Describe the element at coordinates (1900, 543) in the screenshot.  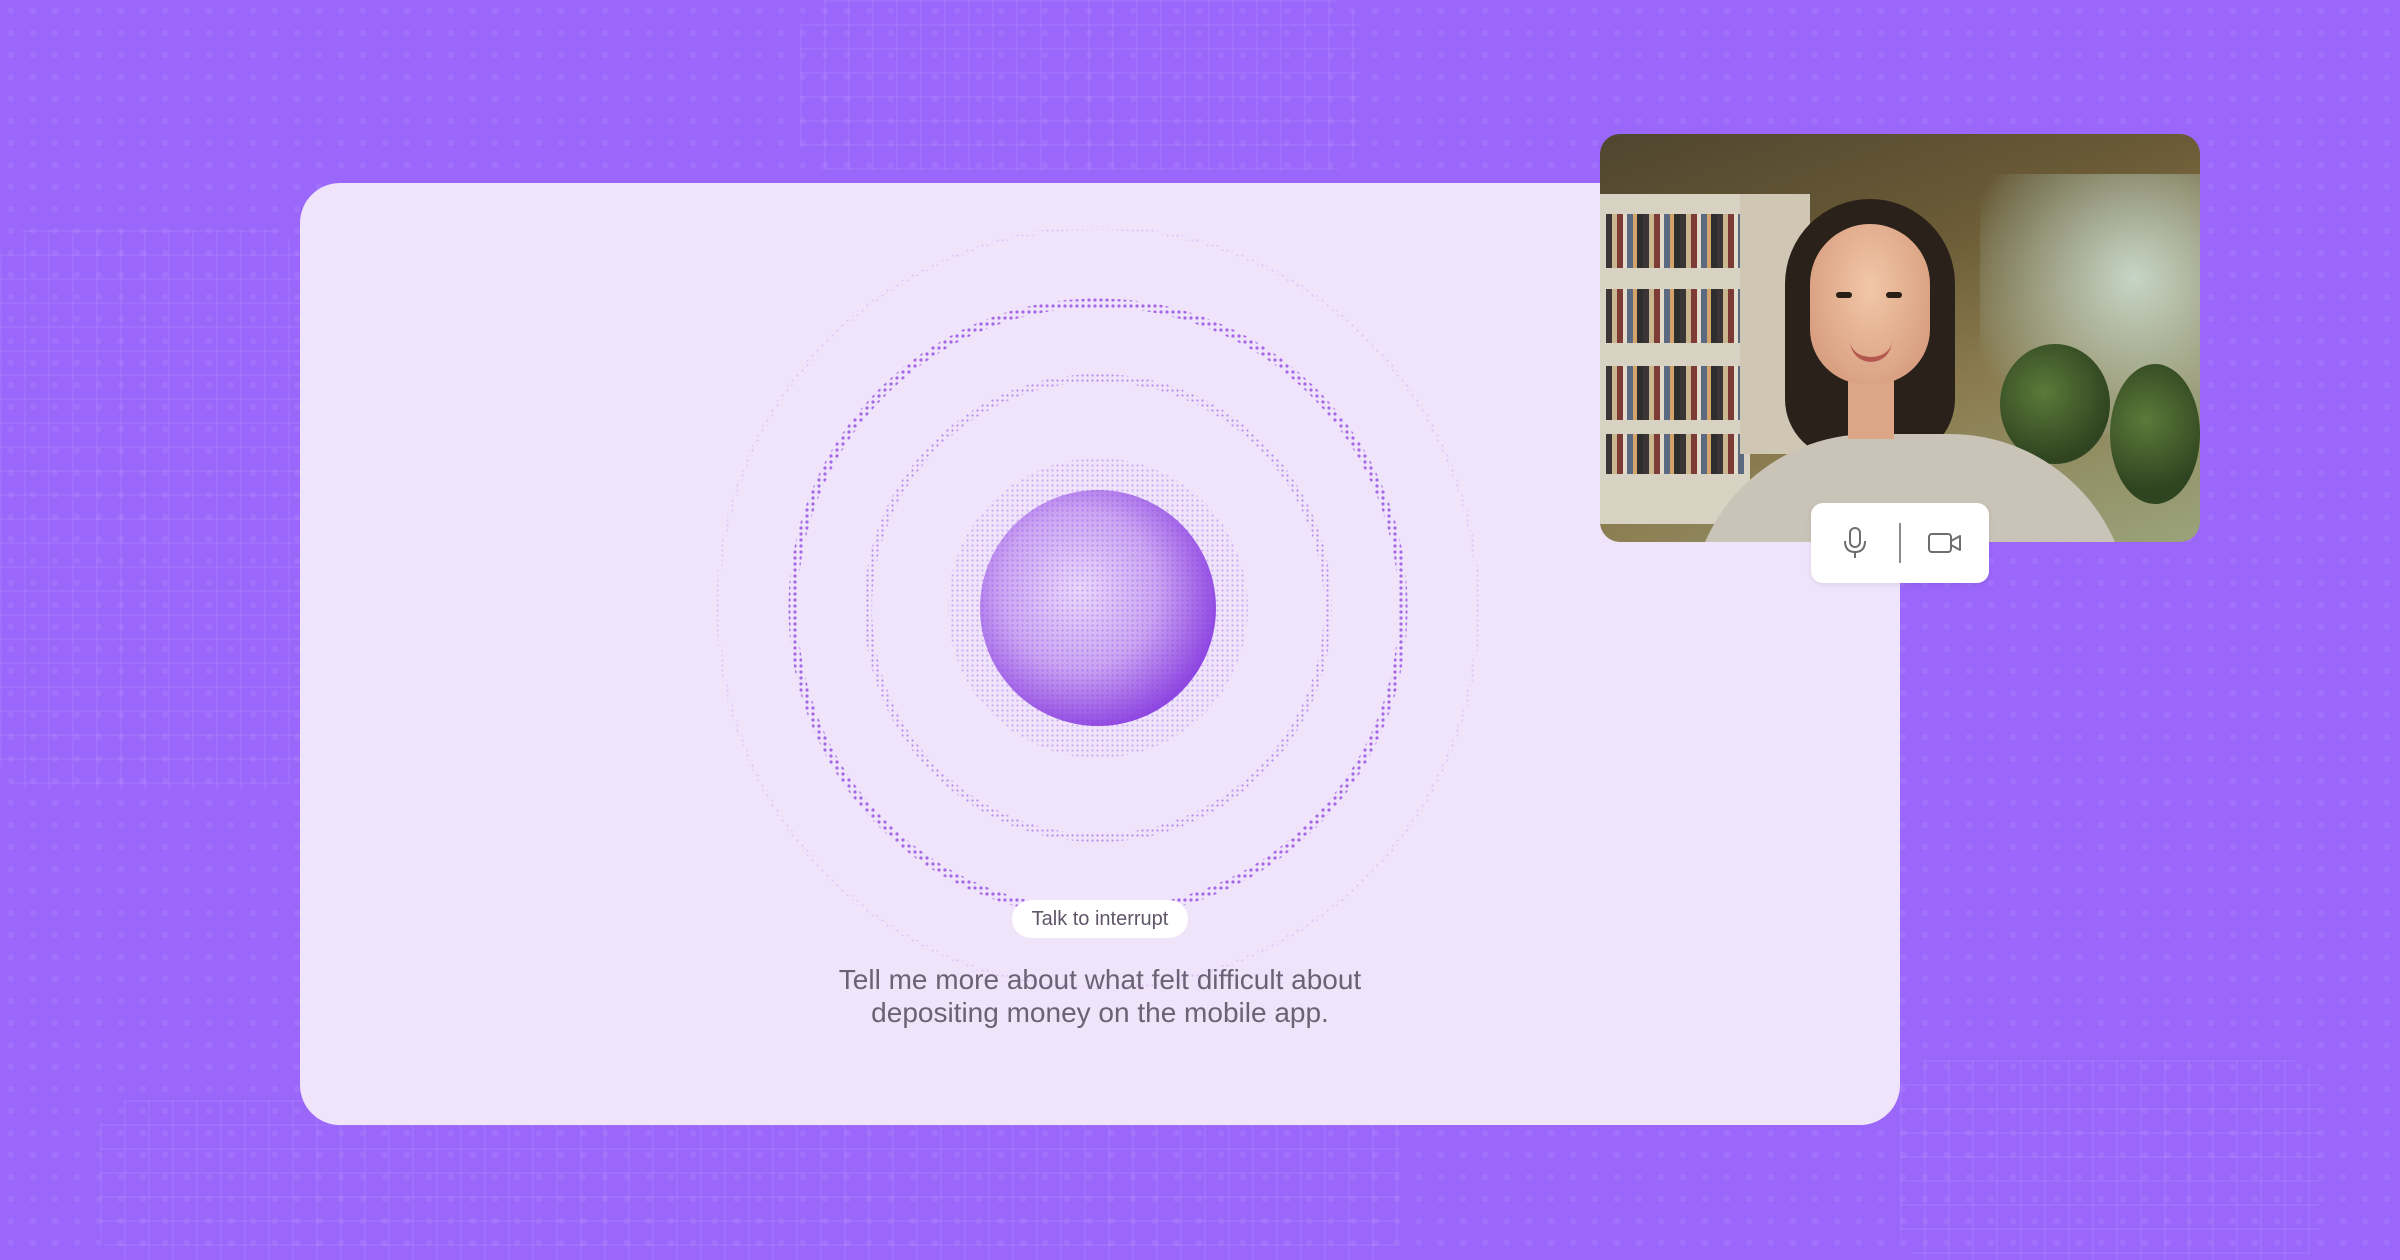
I see `media-controls` at that location.